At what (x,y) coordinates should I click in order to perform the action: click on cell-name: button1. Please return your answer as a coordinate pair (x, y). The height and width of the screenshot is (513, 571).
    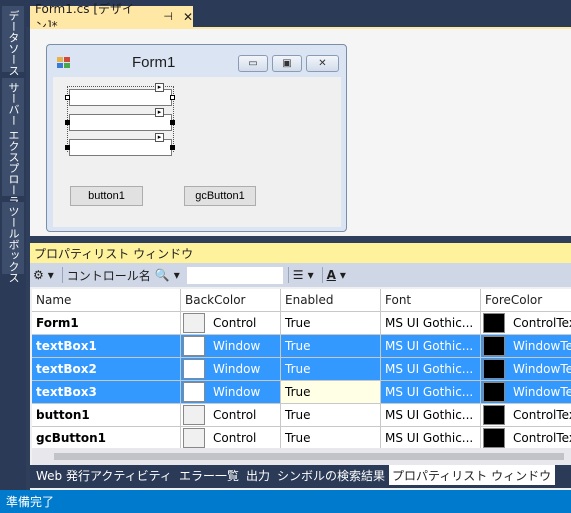
    Looking at the image, I should click on (106, 415).